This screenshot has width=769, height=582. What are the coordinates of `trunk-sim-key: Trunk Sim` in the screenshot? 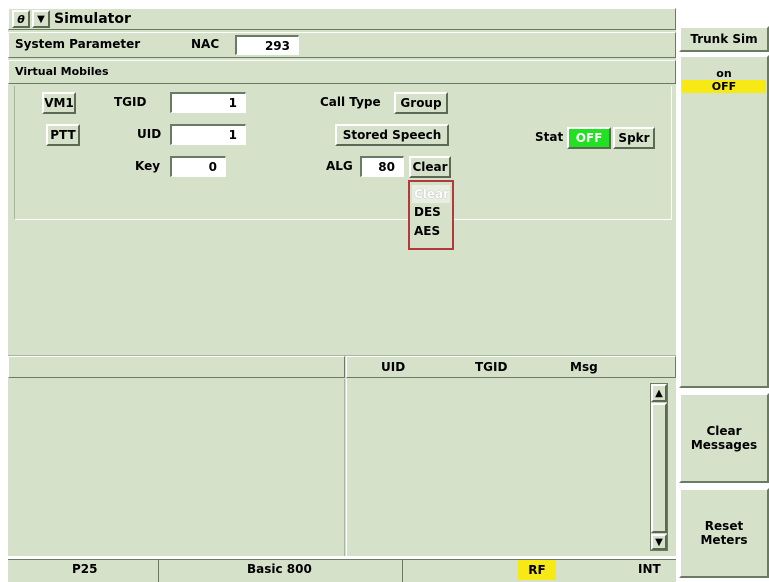 It's located at (724, 39).